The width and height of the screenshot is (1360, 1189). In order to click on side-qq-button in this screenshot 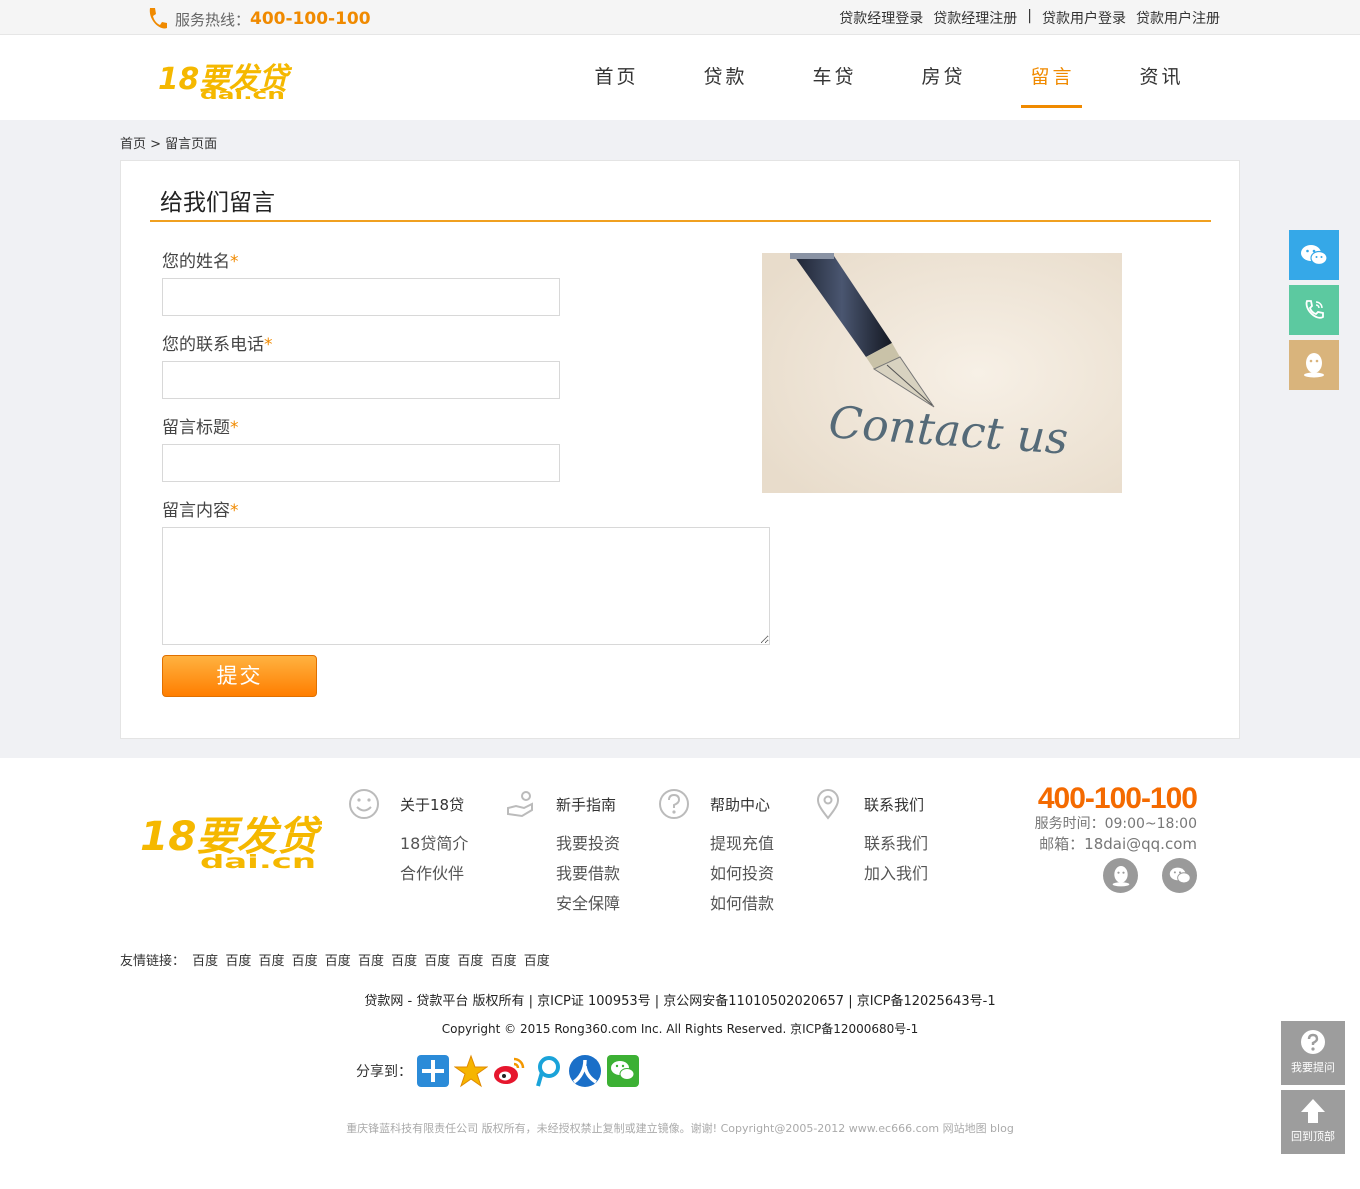, I will do `click(1314, 365)`.